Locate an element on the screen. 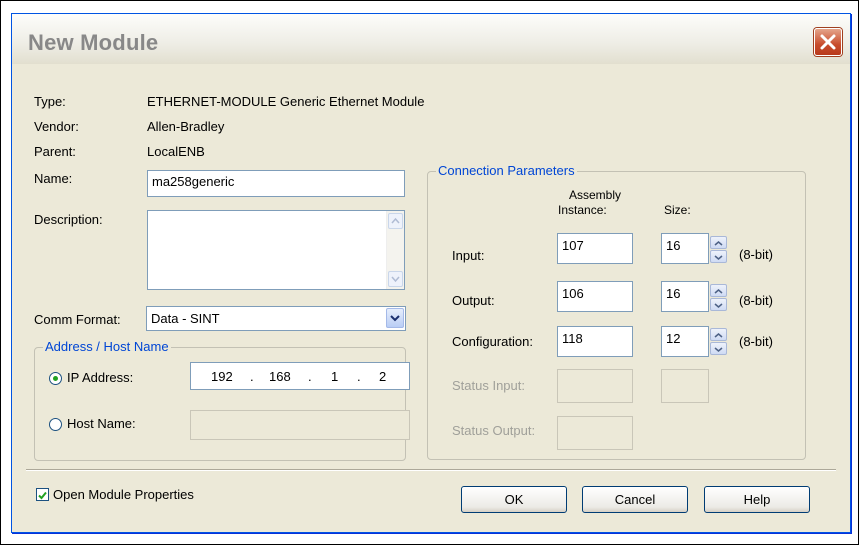  configuration-unit: (8-bit) is located at coordinates (756, 341).